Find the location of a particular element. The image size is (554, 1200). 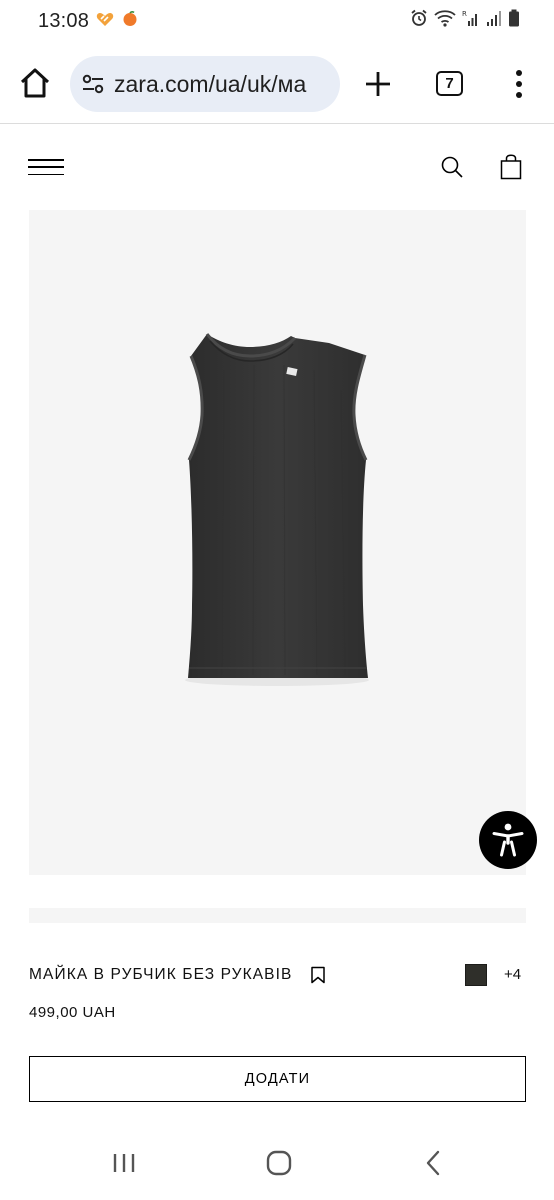

tab-switcher-icon: 7 is located at coordinates (449, 83).